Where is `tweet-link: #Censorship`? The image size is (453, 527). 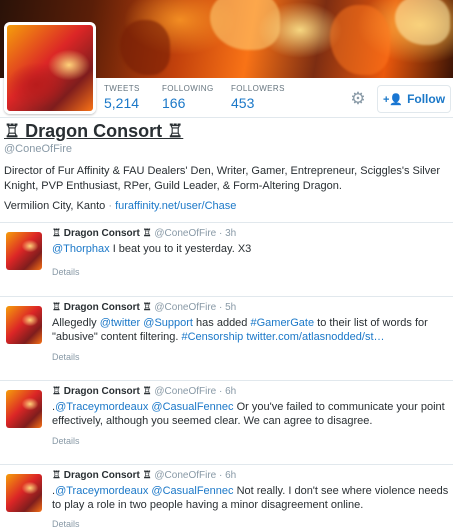 tweet-link: #Censorship is located at coordinates (213, 337).